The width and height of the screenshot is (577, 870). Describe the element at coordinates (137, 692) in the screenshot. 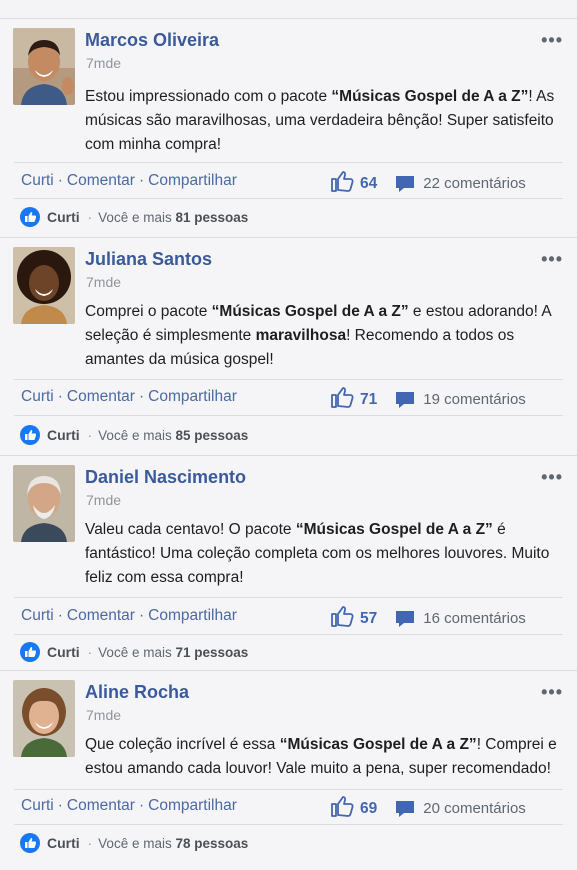

I see `author-name: Aline Rocha` at that location.